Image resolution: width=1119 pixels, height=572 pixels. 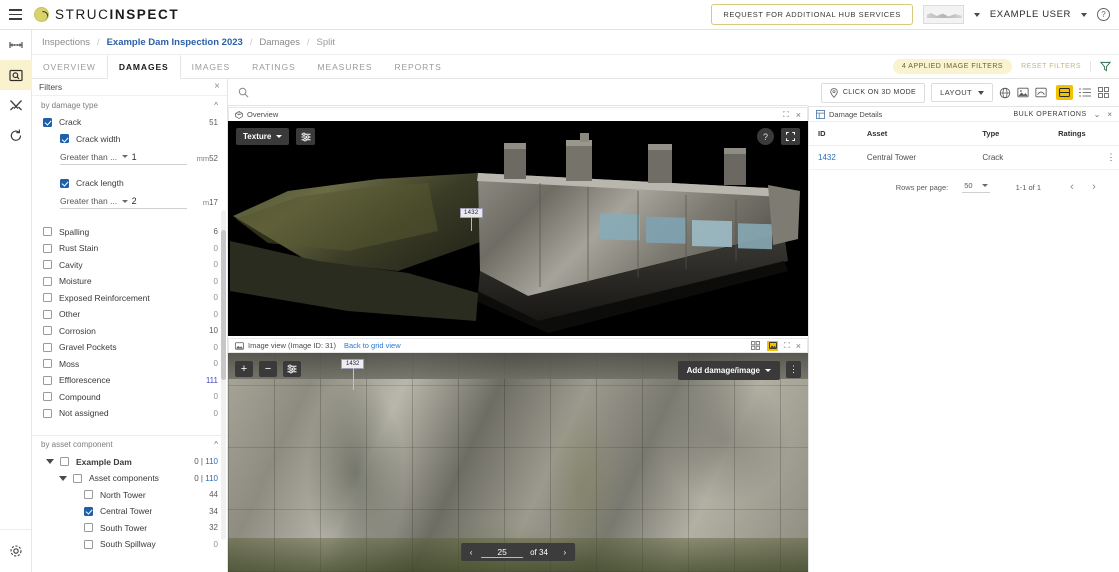 I want to click on checkbox-efflorescence, so click(x=47, y=380).